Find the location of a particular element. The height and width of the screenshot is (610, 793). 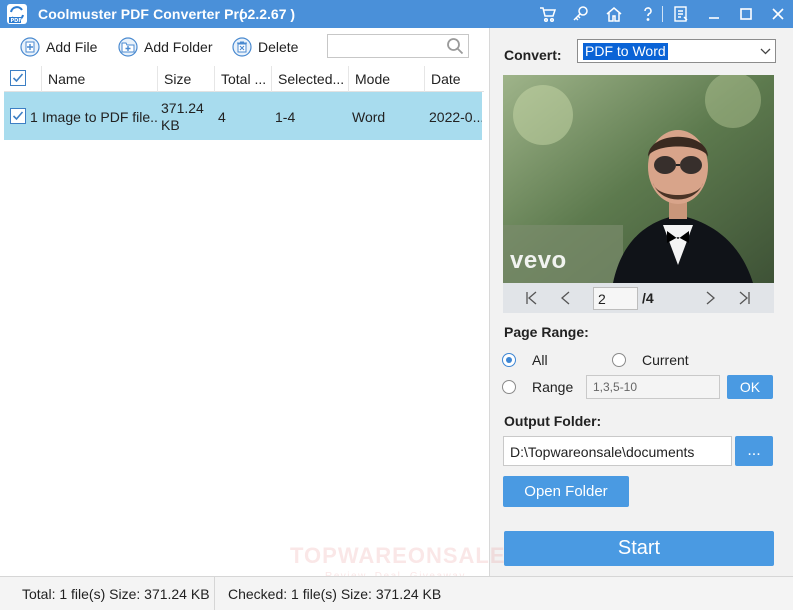

status-total: Total: 1 file(s) Size: 371.24 KB is located at coordinates (116, 594).